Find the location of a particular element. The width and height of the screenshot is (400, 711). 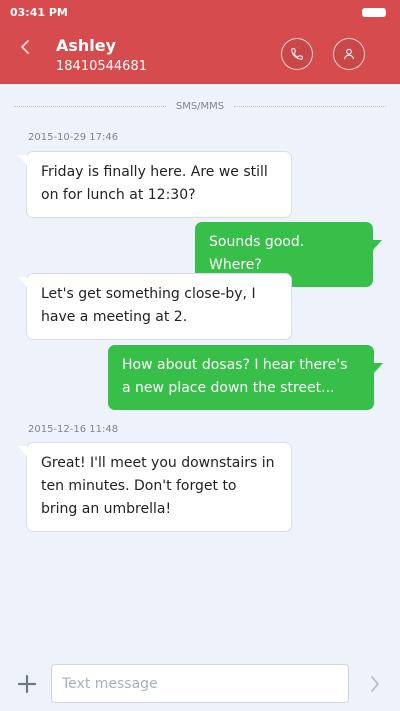

message-composer is located at coordinates (200, 685).